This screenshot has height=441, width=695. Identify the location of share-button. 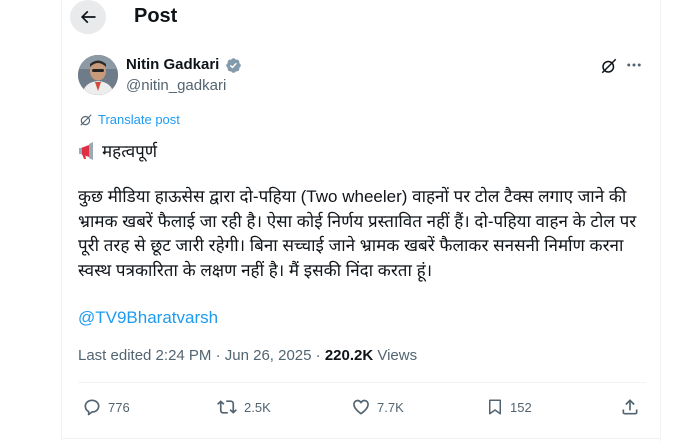
(630, 407).